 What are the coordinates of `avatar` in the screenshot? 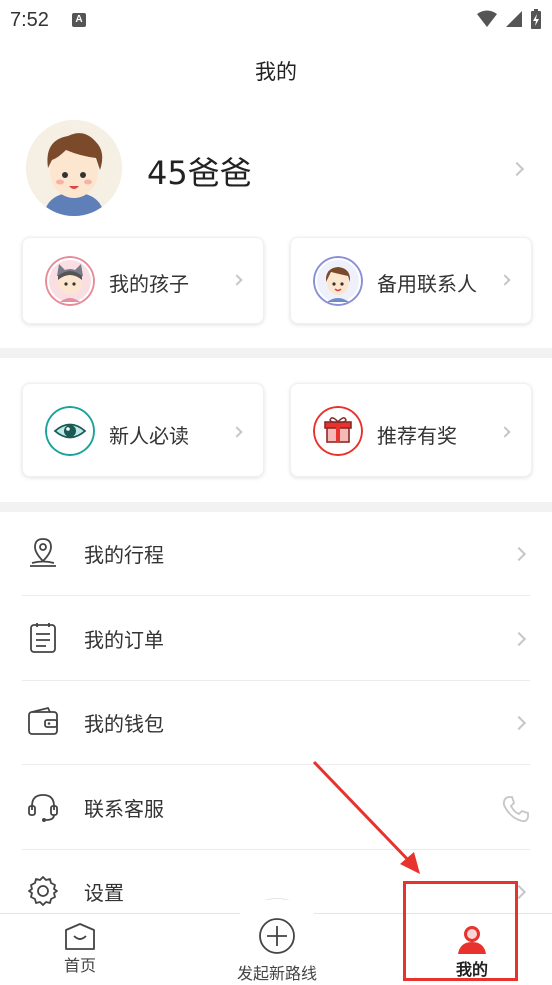 It's located at (74, 168).